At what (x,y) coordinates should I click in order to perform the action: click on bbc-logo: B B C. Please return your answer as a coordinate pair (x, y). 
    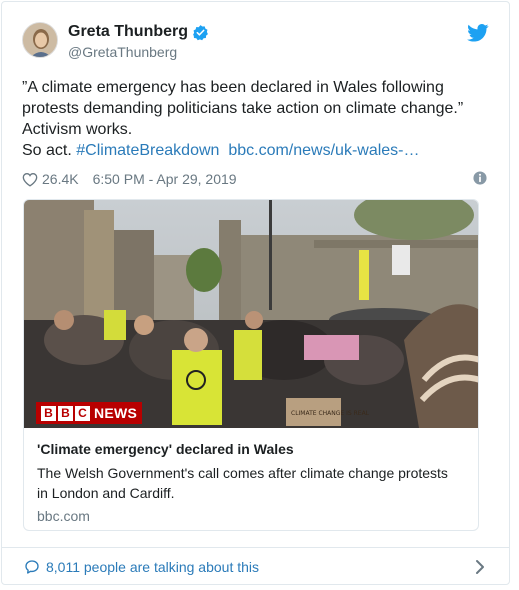
    Looking at the image, I should click on (65, 413).